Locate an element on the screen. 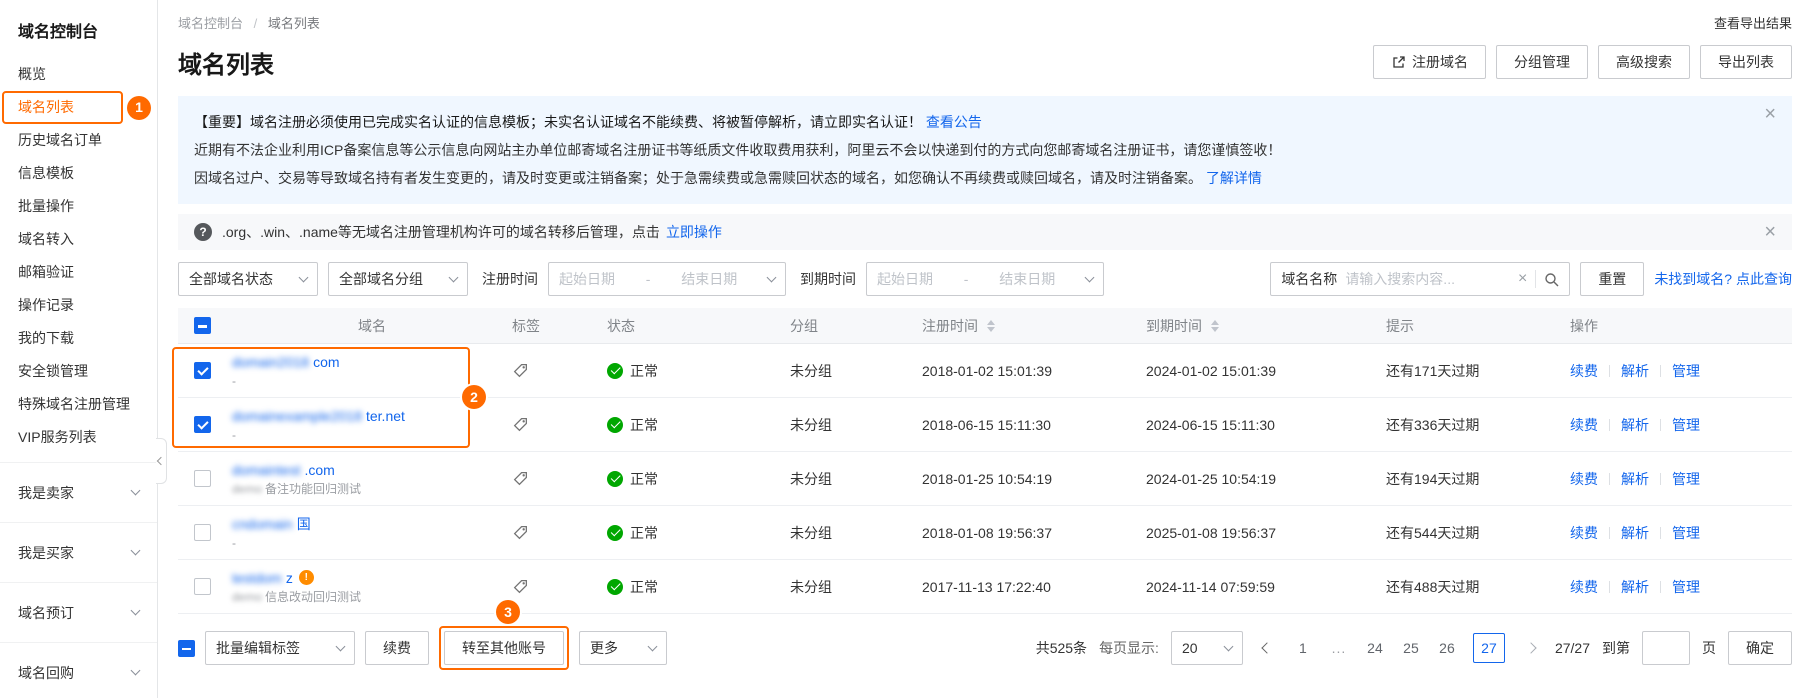 This screenshot has height=698, width=1812. sidebar-item-4: 批量操作 is located at coordinates (78, 206).